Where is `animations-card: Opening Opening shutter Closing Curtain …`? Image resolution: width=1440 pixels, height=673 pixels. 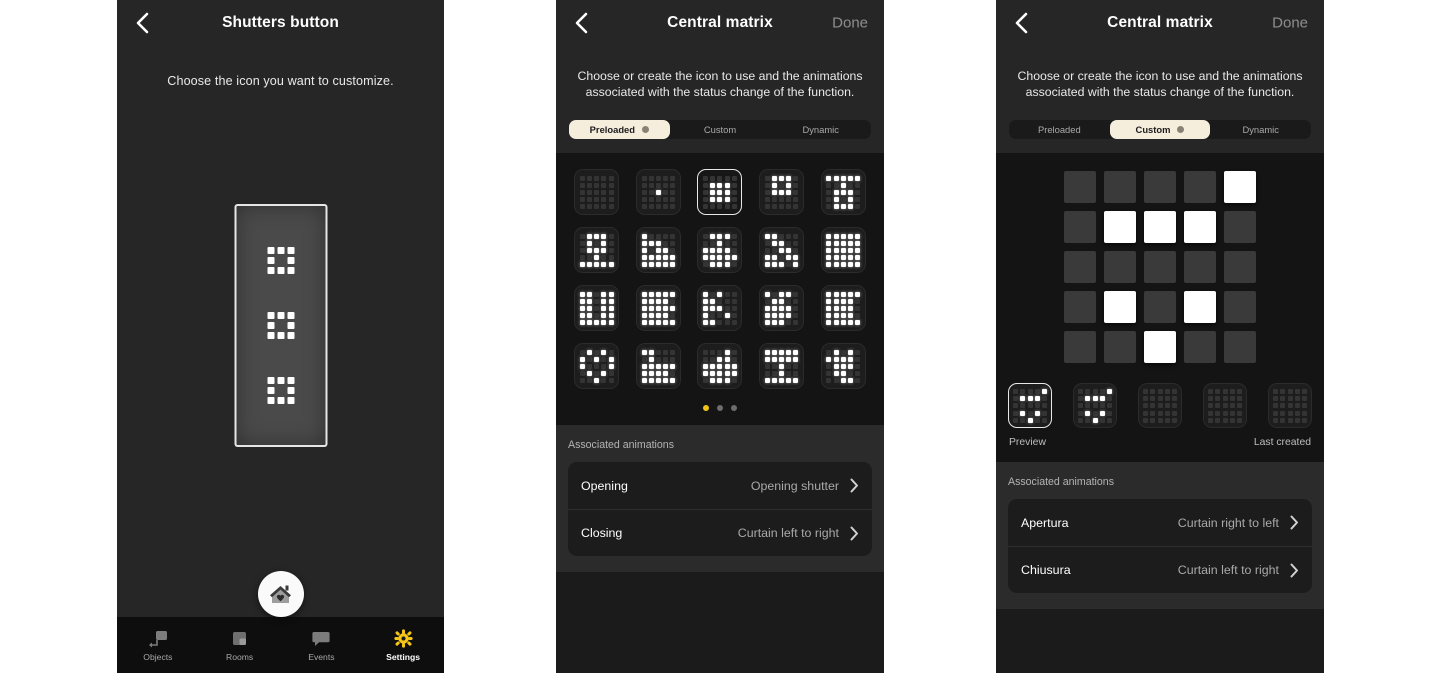
animations-card: Opening Opening shutter Closing Curtain … is located at coordinates (720, 509).